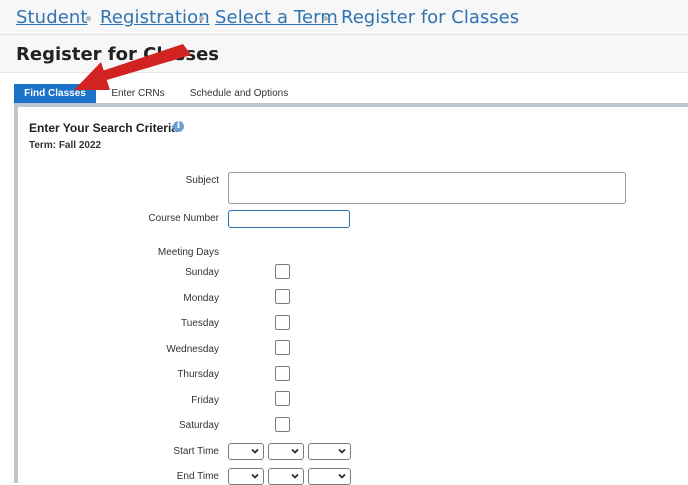 This screenshot has width=688, height=485. I want to click on end-minute-select, so click(286, 476).